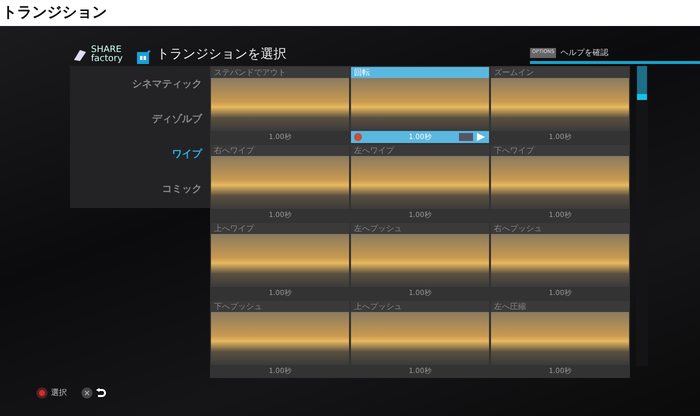 Image resolution: width=700 pixels, height=416 pixels. Describe the element at coordinates (187, 154) in the screenshot. I see `category-item: ワイプ` at that location.